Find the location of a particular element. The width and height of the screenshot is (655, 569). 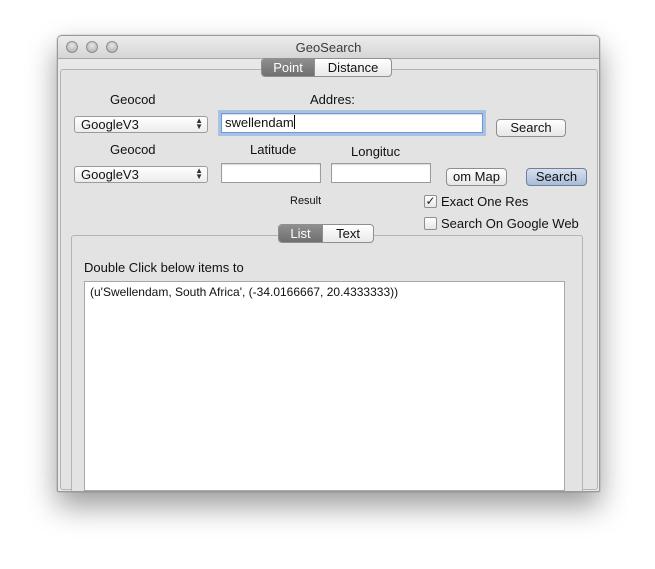

checkmark-icon: ✓ is located at coordinates (430, 201).